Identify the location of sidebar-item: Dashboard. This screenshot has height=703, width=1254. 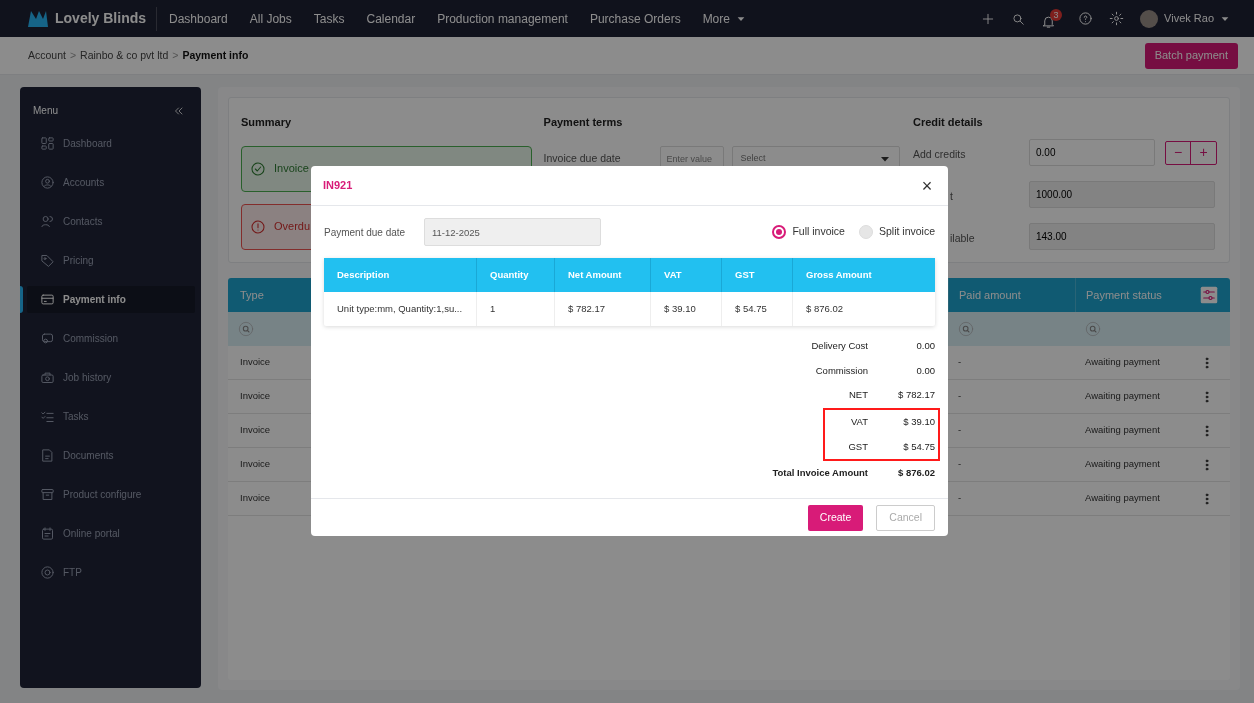
(111, 143).